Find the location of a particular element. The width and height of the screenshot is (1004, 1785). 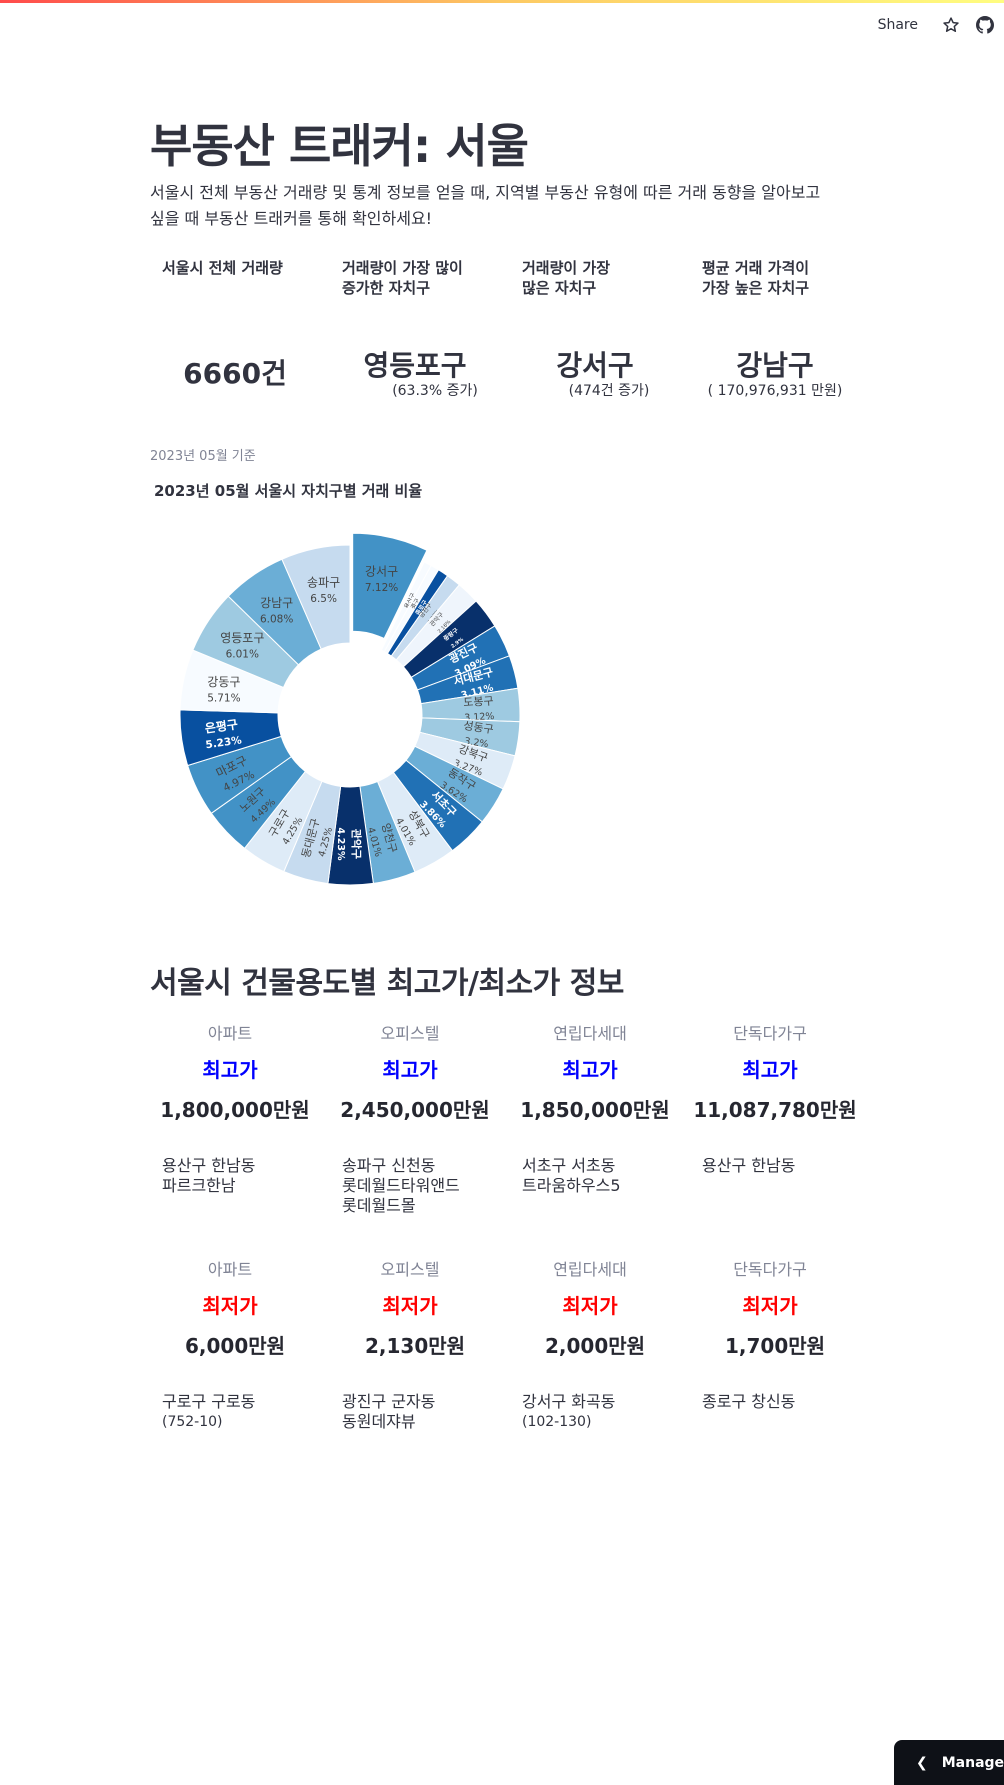

metric-value: 강남구 is located at coordinates (775, 365).